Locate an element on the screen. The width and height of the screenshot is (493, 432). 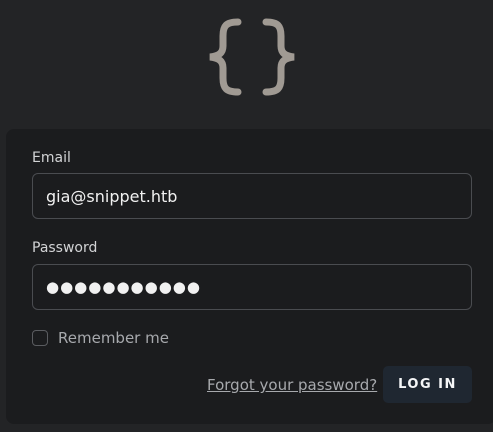
remember-me-label: Remember me is located at coordinates (113, 338).